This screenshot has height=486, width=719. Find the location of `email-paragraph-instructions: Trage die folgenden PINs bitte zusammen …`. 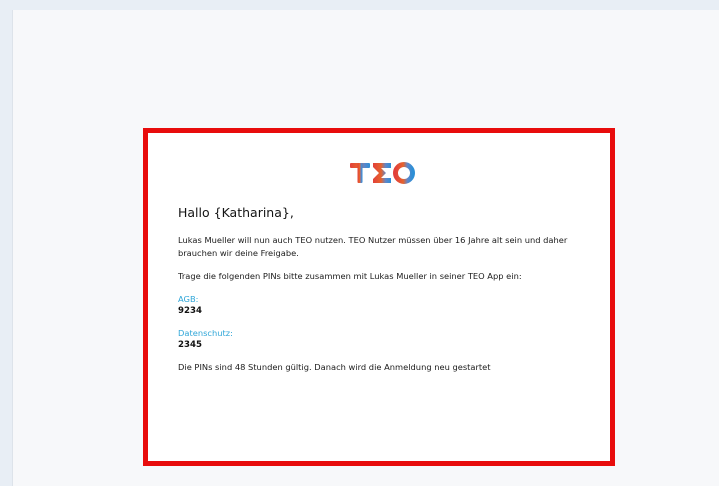

email-paragraph-instructions: Trage die folgenden PINs bitte zusammen … is located at coordinates (350, 276).